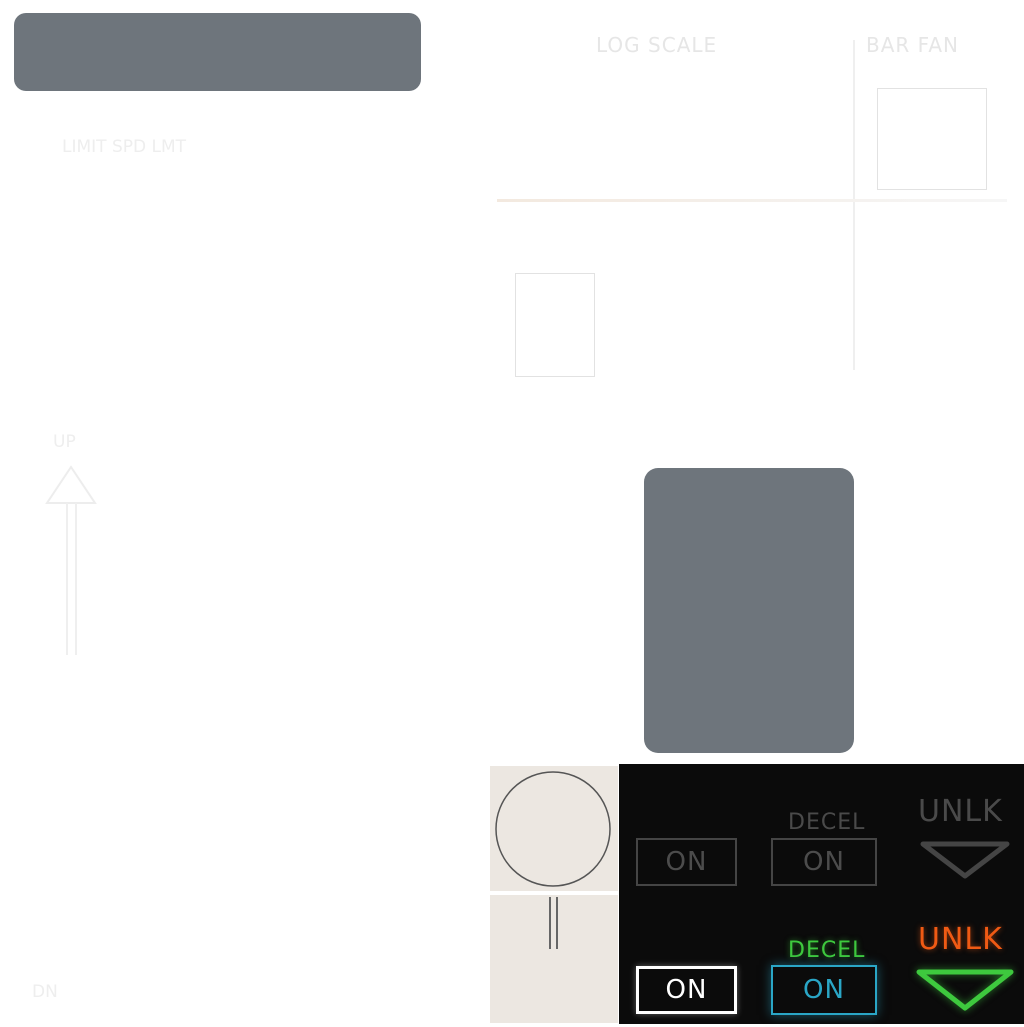 The height and width of the screenshot is (1027, 1024). Describe the element at coordinates (553, 923) in the screenshot. I see `double-line-icon` at that location.